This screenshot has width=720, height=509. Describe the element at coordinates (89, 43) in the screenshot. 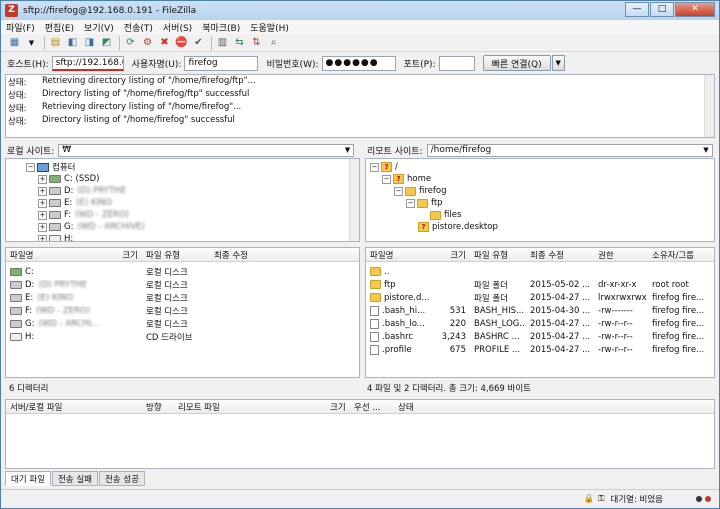

I see `toggle-remote-tree-icon: ◨` at that location.